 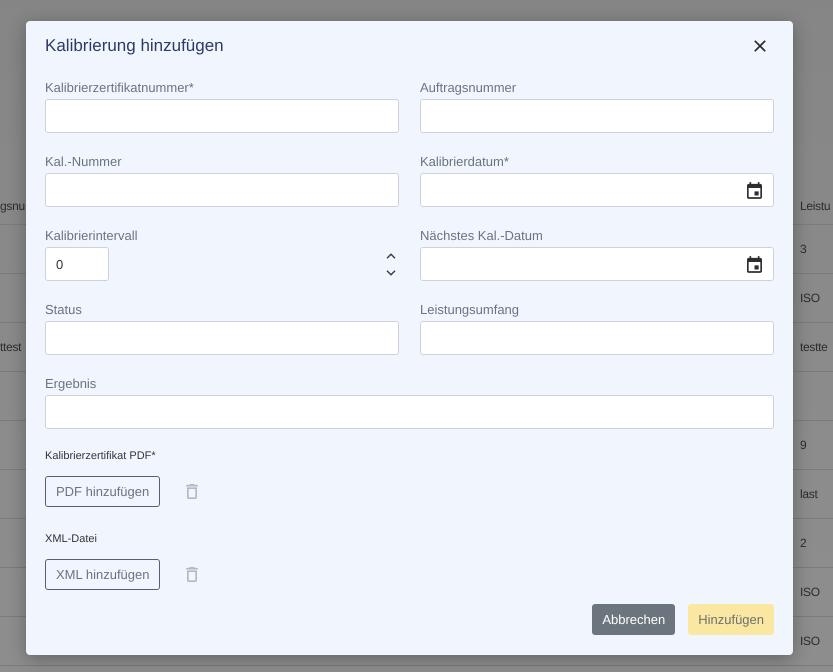 I want to click on field-label: Ergebnis, so click(x=71, y=384).